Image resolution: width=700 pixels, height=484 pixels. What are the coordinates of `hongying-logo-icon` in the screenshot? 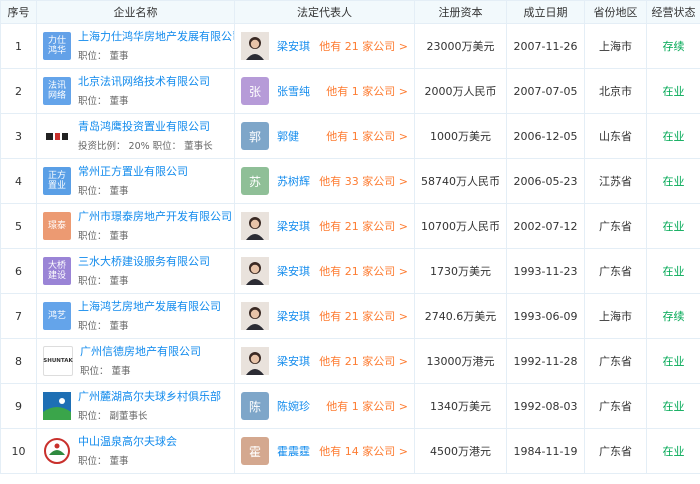 It's located at (57, 136).